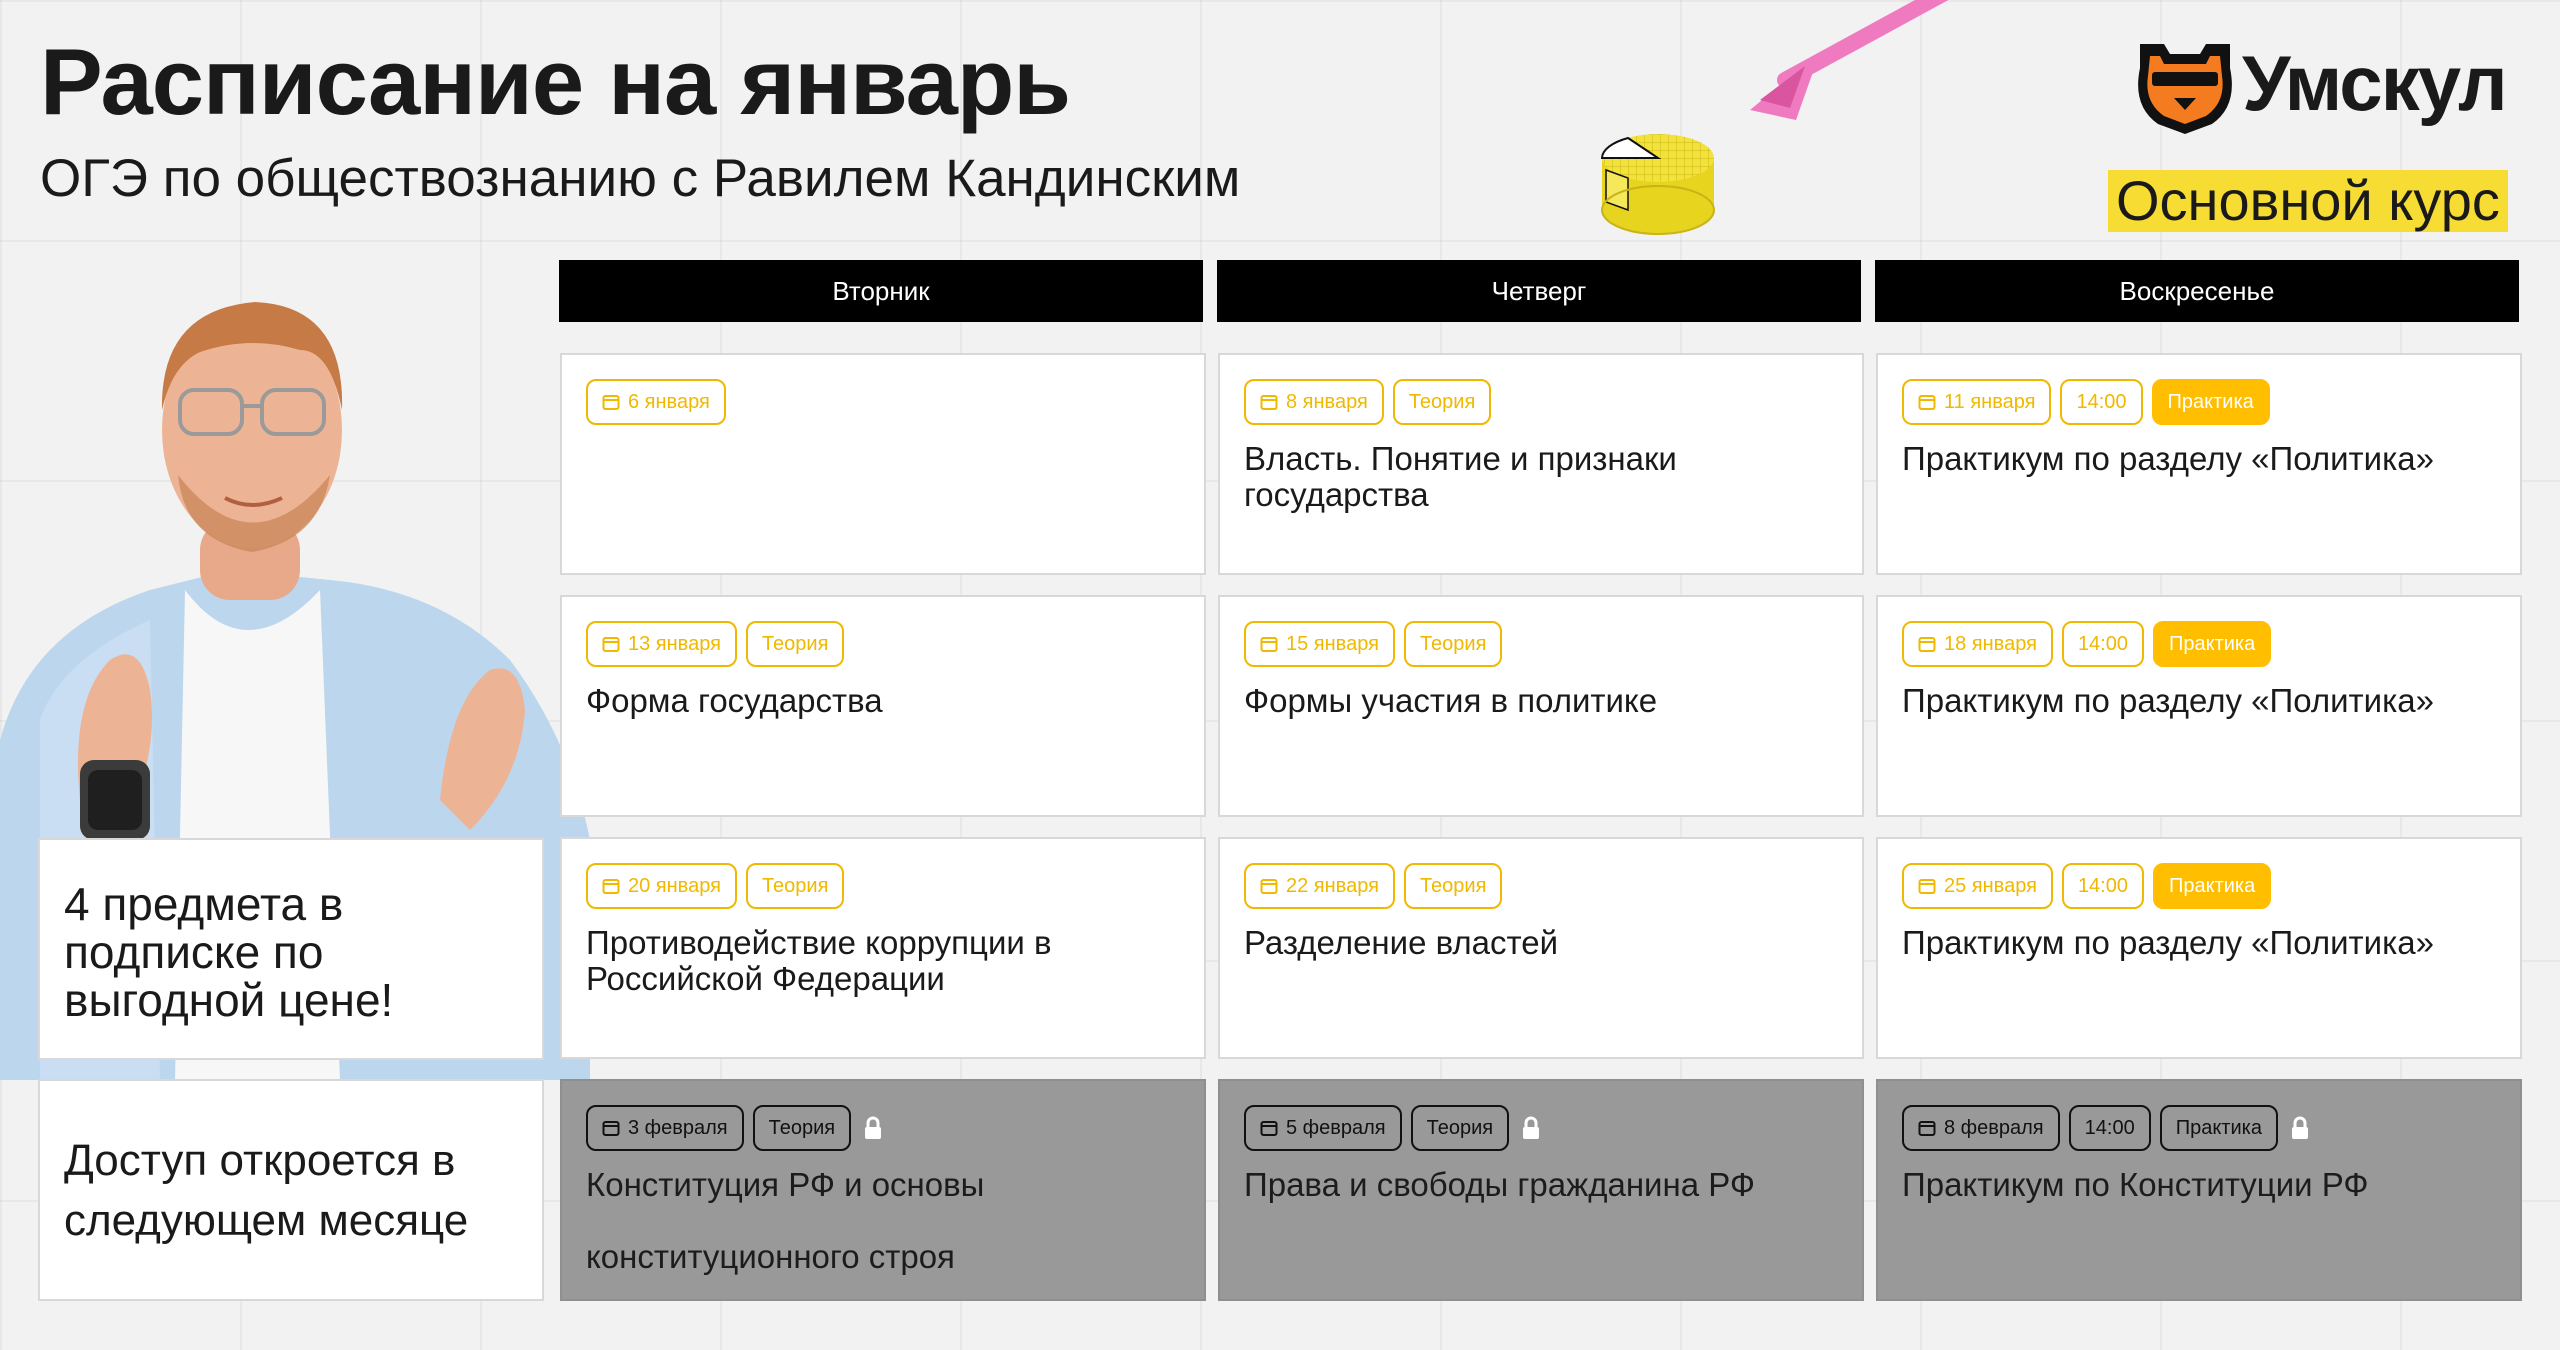 The width and height of the screenshot is (2560, 1350). I want to click on date-tag: 20 января, so click(661, 886).